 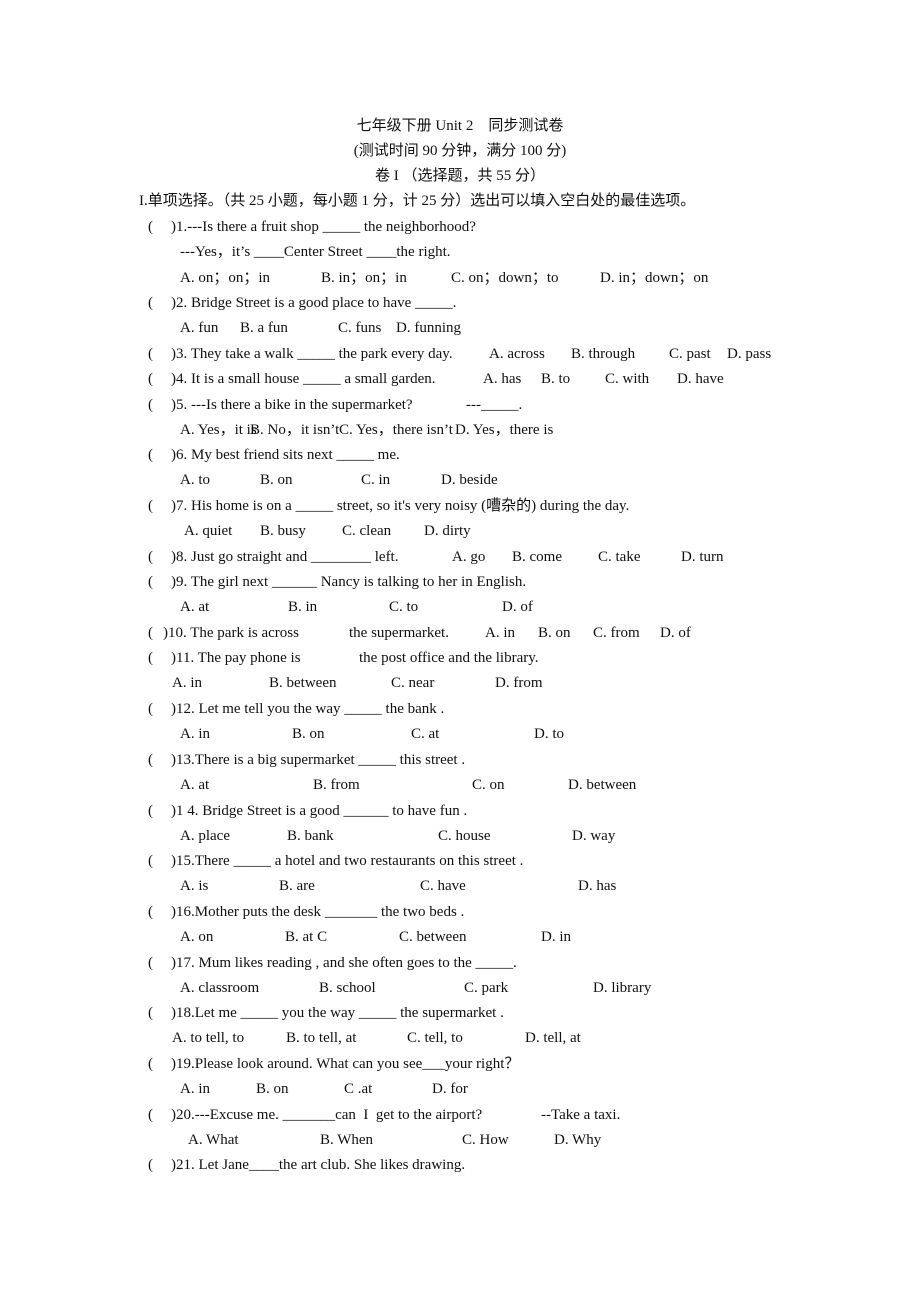 What do you see at coordinates (537, 557) in the screenshot?
I see `option-b: B. come` at bounding box center [537, 557].